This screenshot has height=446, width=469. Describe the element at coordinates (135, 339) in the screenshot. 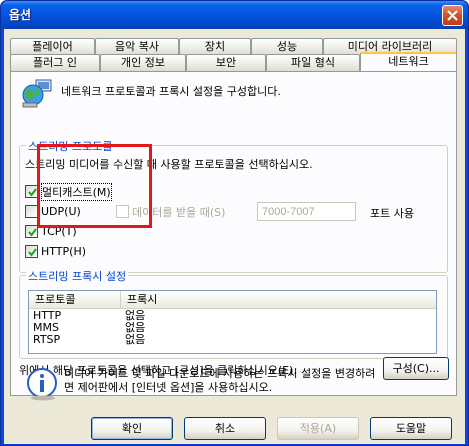

I see `proxy-cell: 없음` at that location.